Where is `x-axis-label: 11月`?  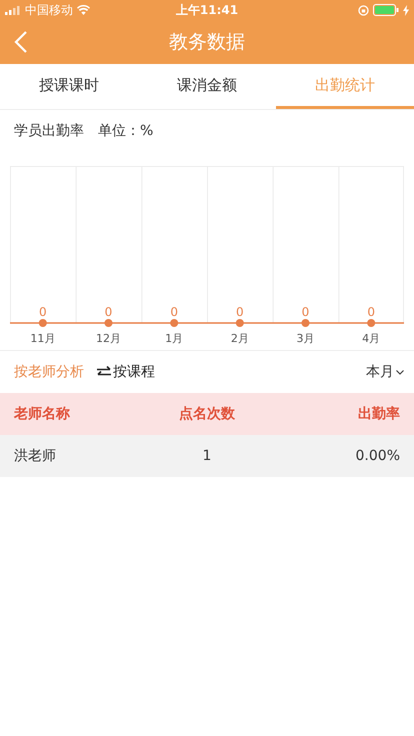
x-axis-label: 11月 is located at coordinates (43, 338).